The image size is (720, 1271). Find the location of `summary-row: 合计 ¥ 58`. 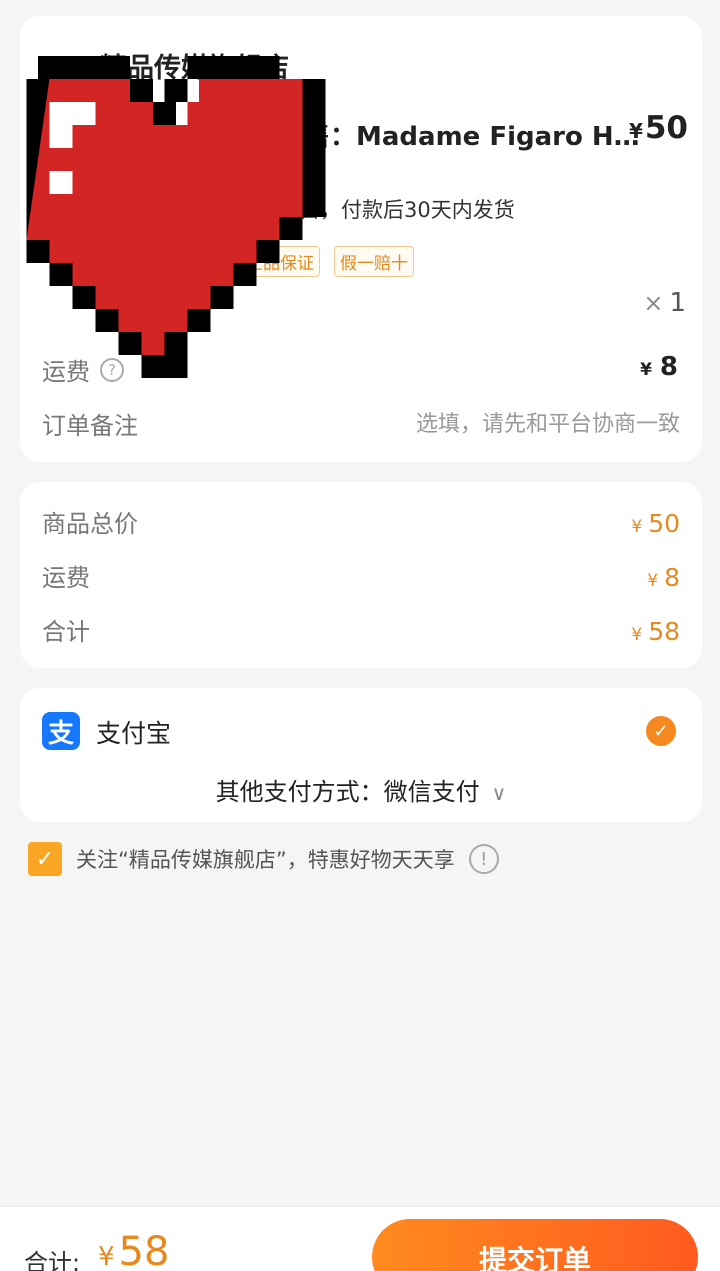

summary-row: 合计 ¥ 58 is located at coordinates (361, 629).